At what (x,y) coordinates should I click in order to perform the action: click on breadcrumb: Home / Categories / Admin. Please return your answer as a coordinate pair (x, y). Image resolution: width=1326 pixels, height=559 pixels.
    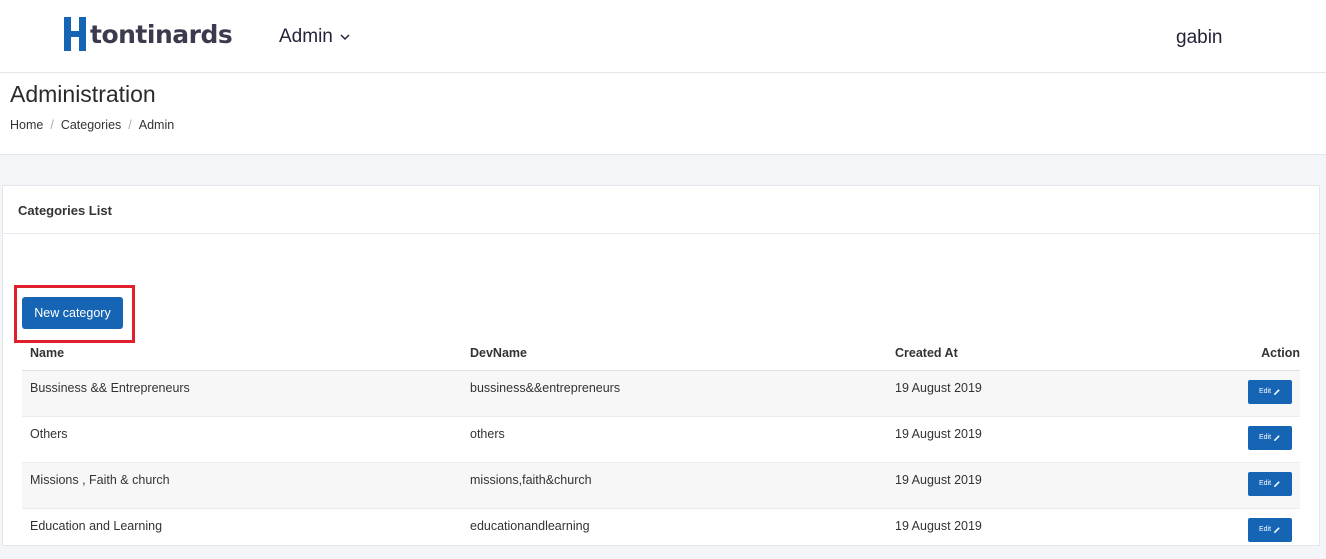
    Looking at the image, I should click on (92, 125).